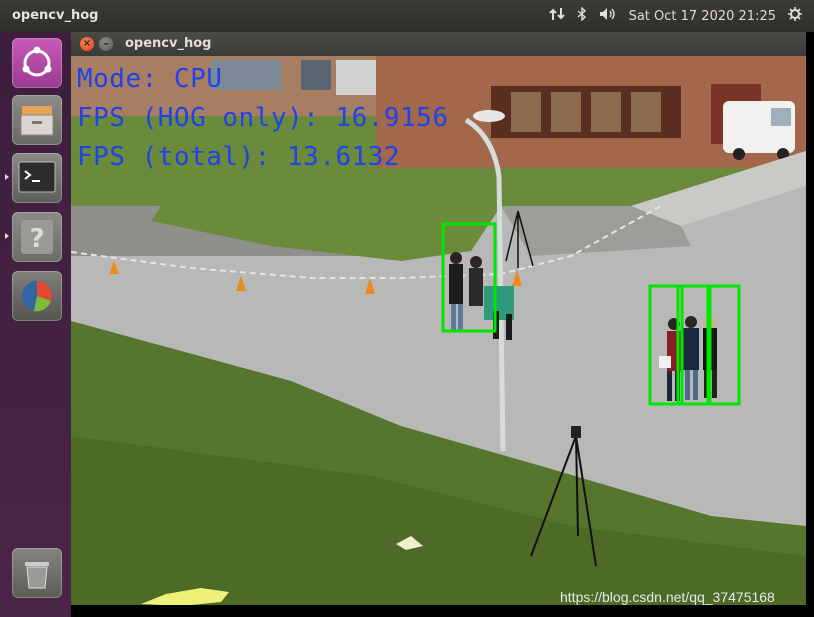  I want to click on unknown-app-icon: ?, so click(37, 237).